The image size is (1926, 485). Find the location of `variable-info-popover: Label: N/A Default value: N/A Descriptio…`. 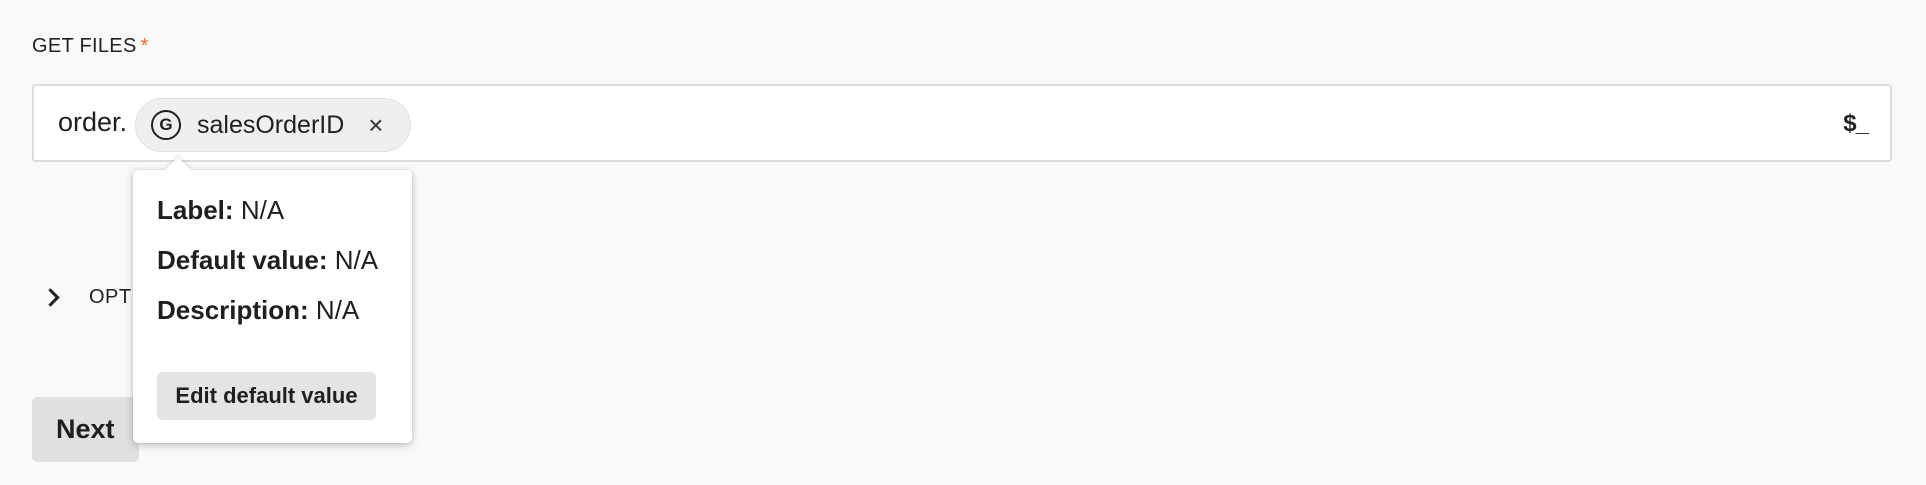

variable-info-popover: Label: N/A Default value: N/A Descriptio… is located at coordinates (272, 306).